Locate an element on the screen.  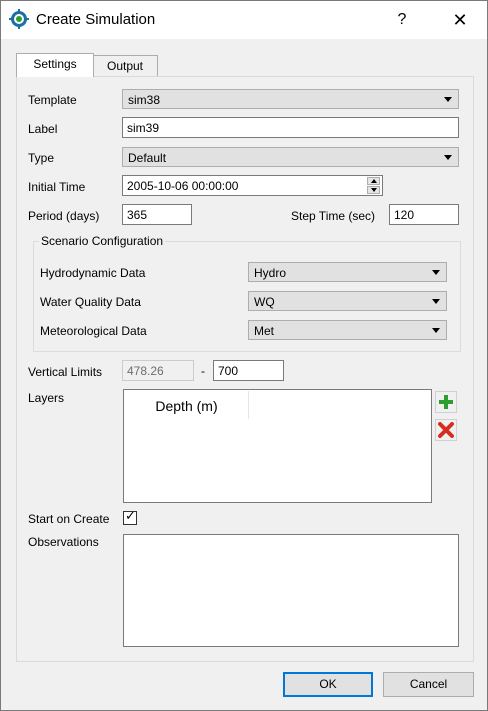
layers-label: Layers is located at coordinates (46, 398).